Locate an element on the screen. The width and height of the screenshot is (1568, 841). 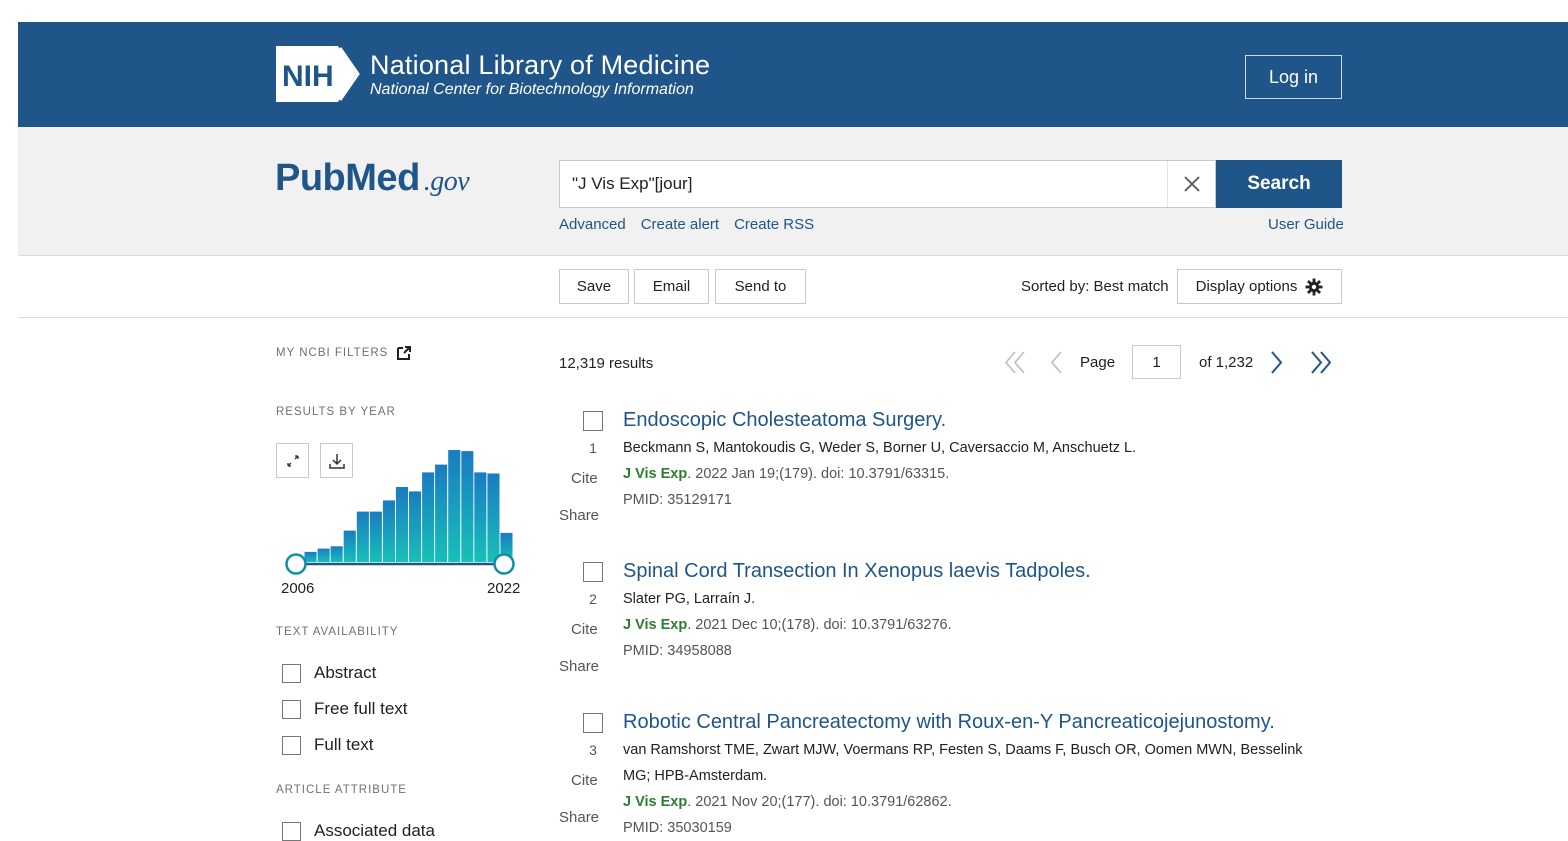
nih-badge-icon: NIH is located at coordinates (318, 74).